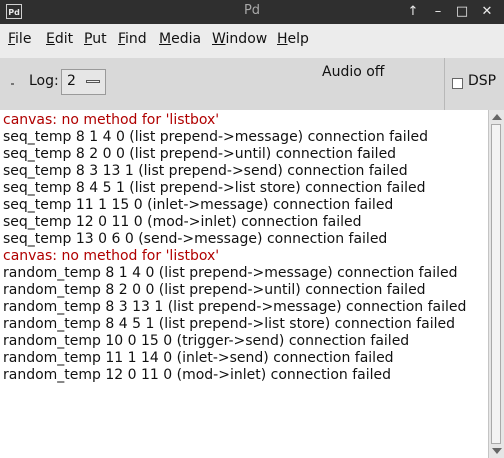 The width and height of the screenshot is (504, 458). What do you see at coordinates (353, 72) in the screenshot?
I see `audio-status: Audio off` at bounding box center [353, 72].